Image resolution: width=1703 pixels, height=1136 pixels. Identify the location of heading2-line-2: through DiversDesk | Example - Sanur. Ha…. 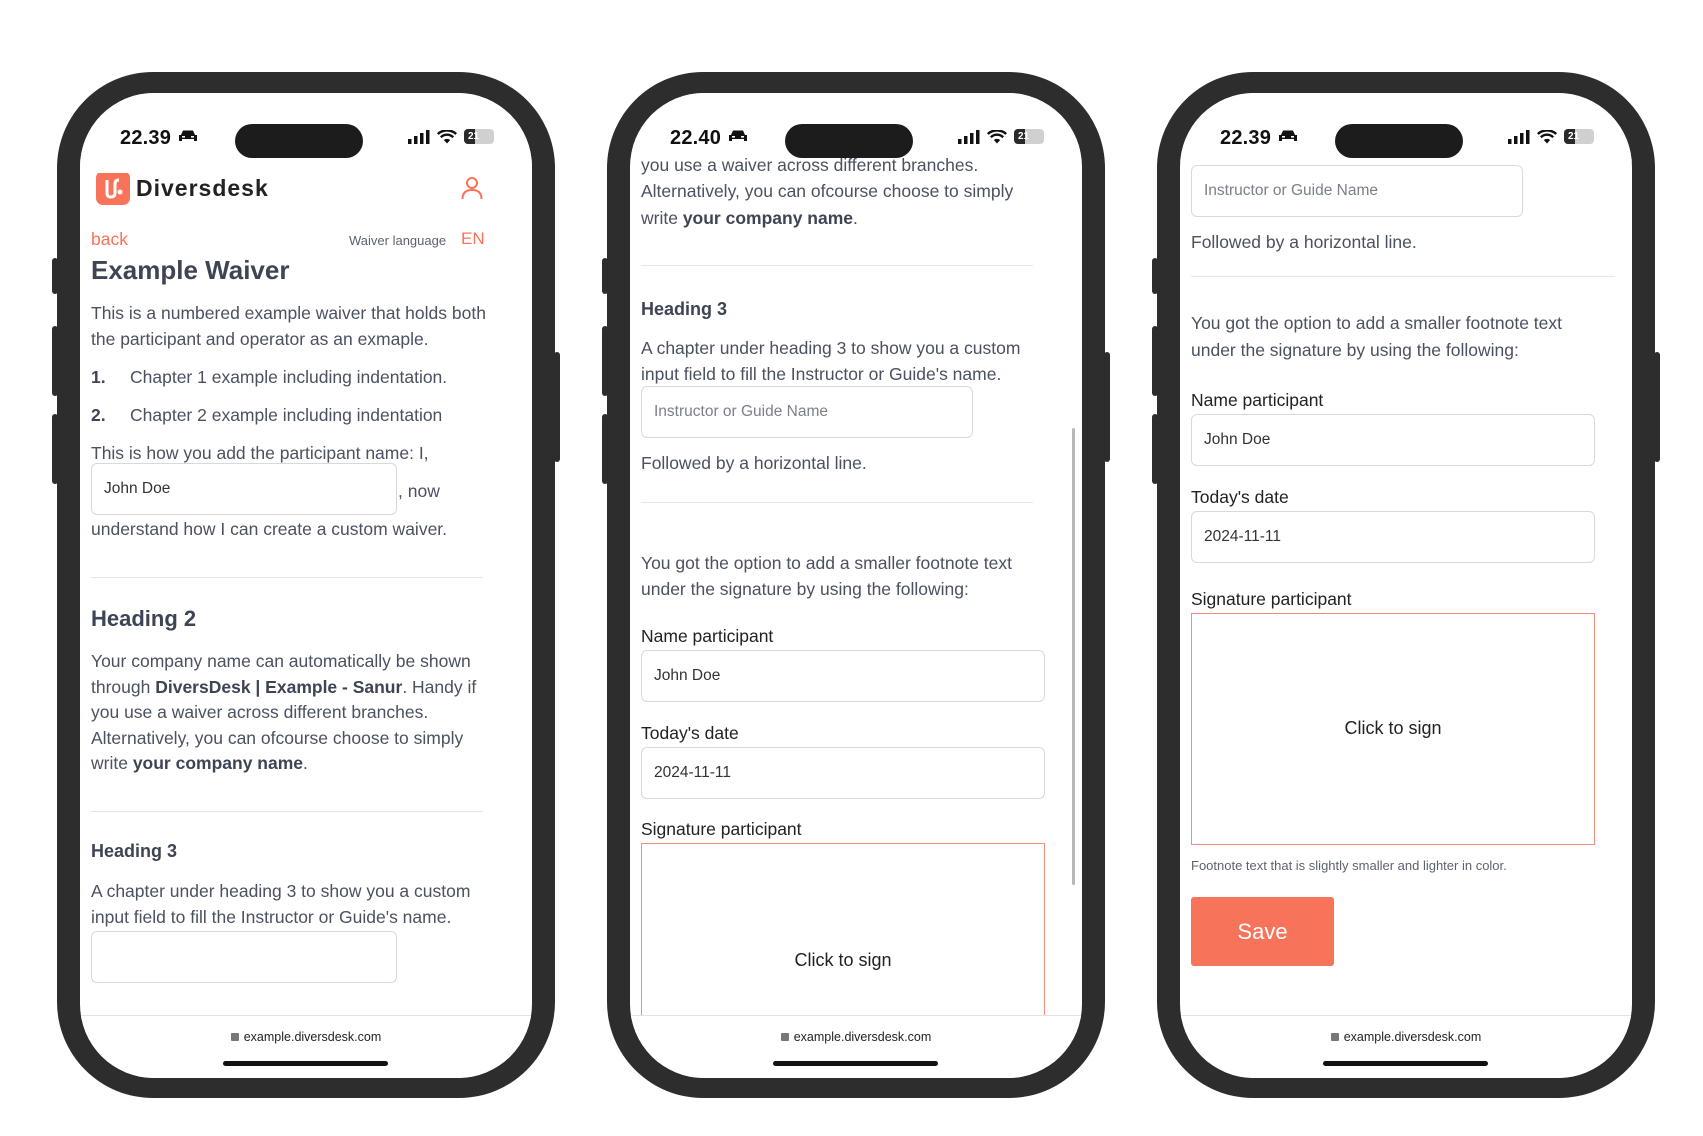
(284, 687).